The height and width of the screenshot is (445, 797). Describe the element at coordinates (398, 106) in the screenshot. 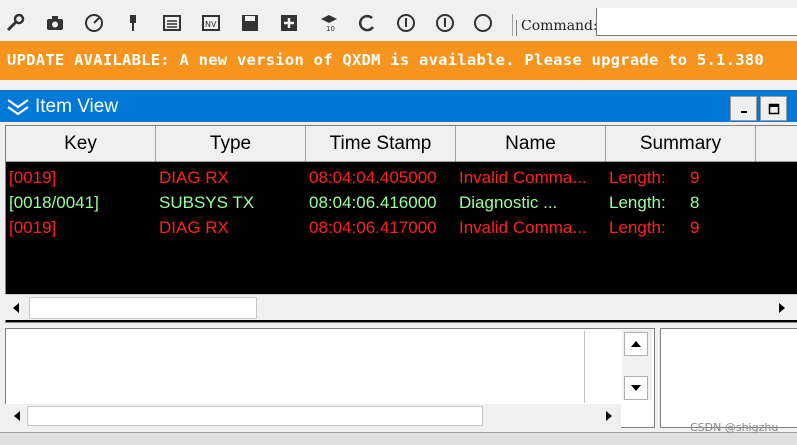

I see `title-bar: Item View` at that location.